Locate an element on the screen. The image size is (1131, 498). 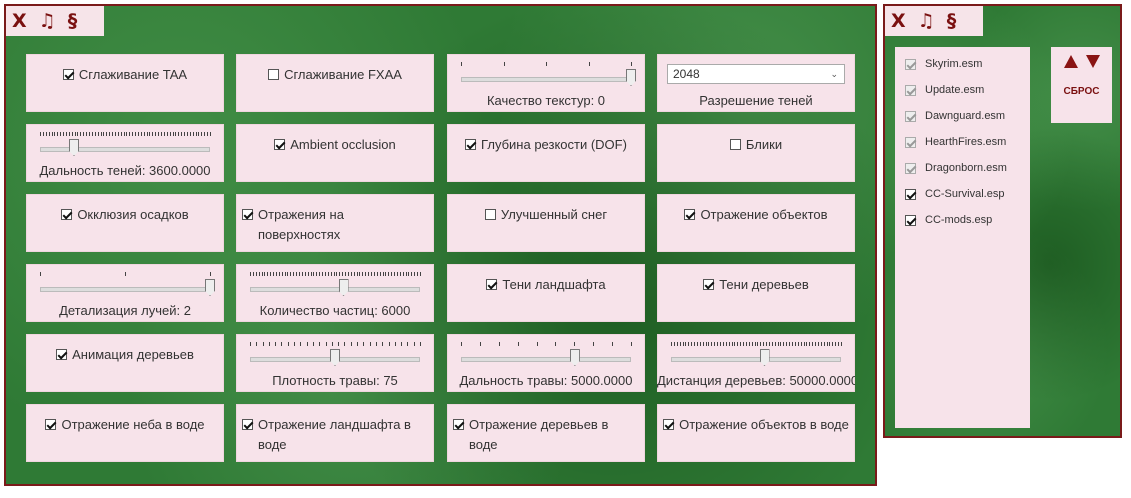
arrow-up-icon is located at coordinates (1070, 61).